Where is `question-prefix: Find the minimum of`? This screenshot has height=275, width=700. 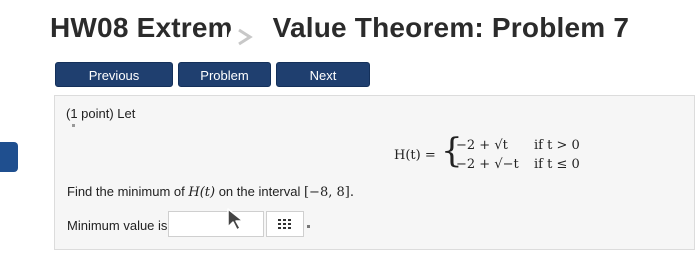 question-prefix: Find the minimum of is located at coordinates (128, 191).